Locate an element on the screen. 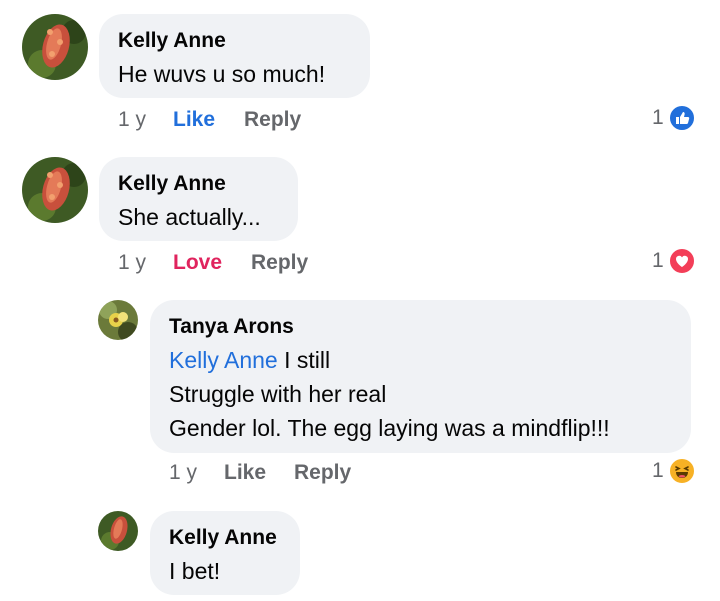 This screenshot has width=720, height=601. comment-author: Tanya Arons is located at coordinates (231, 327).